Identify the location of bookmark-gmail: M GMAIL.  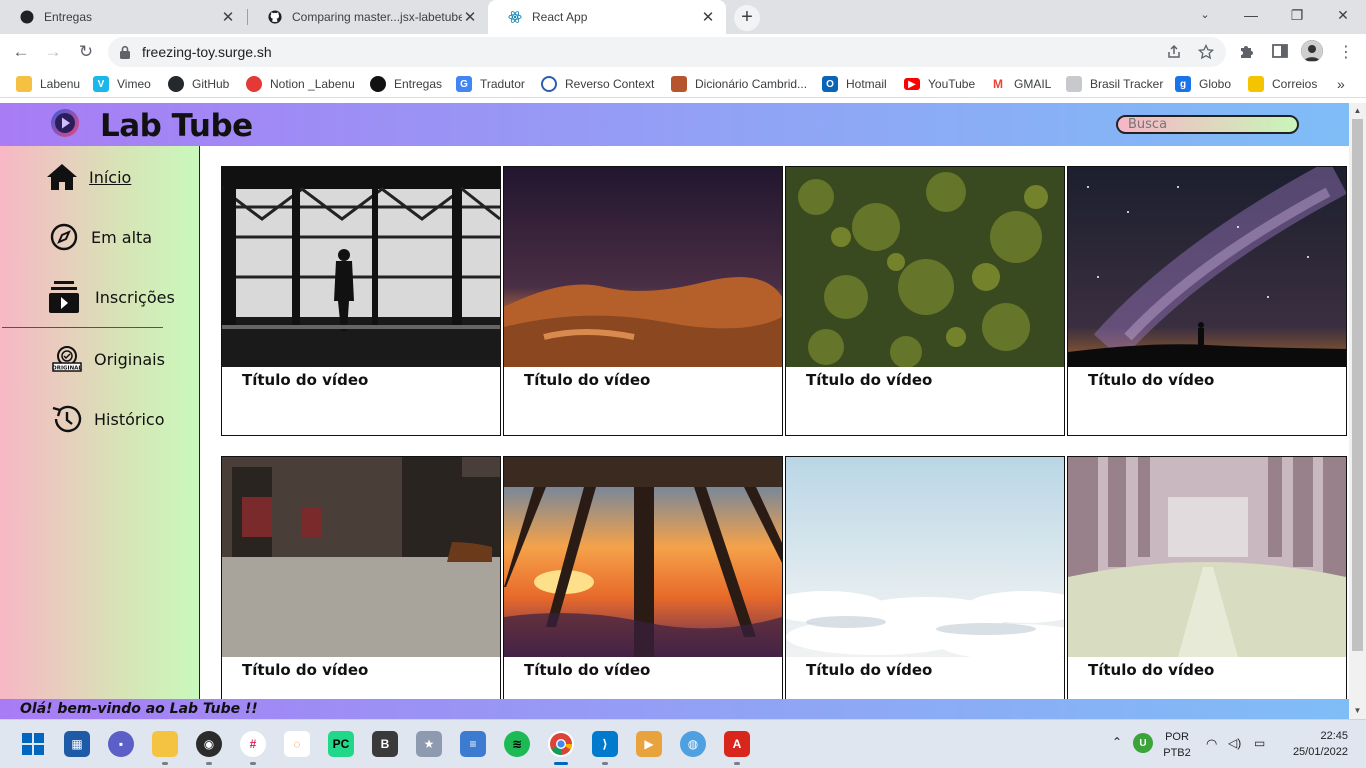
(1020, 84).